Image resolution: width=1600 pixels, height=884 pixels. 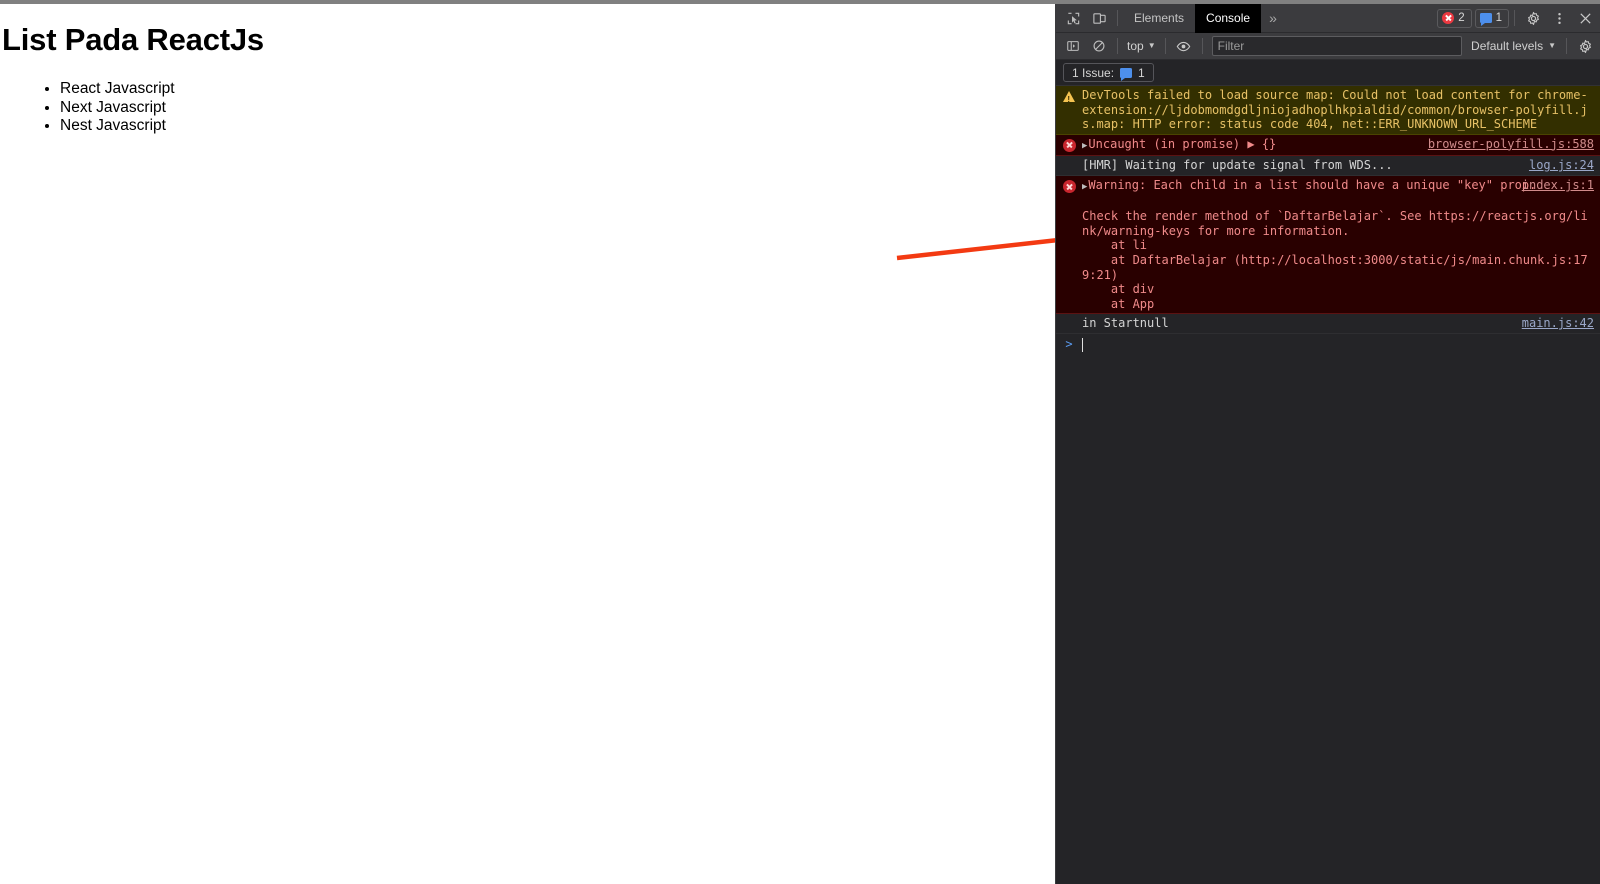 What do you see at coordinates (1558, 323) in the screenshot?
I see `message-source-link: main.js:42` at bounding box center [1558, 323].